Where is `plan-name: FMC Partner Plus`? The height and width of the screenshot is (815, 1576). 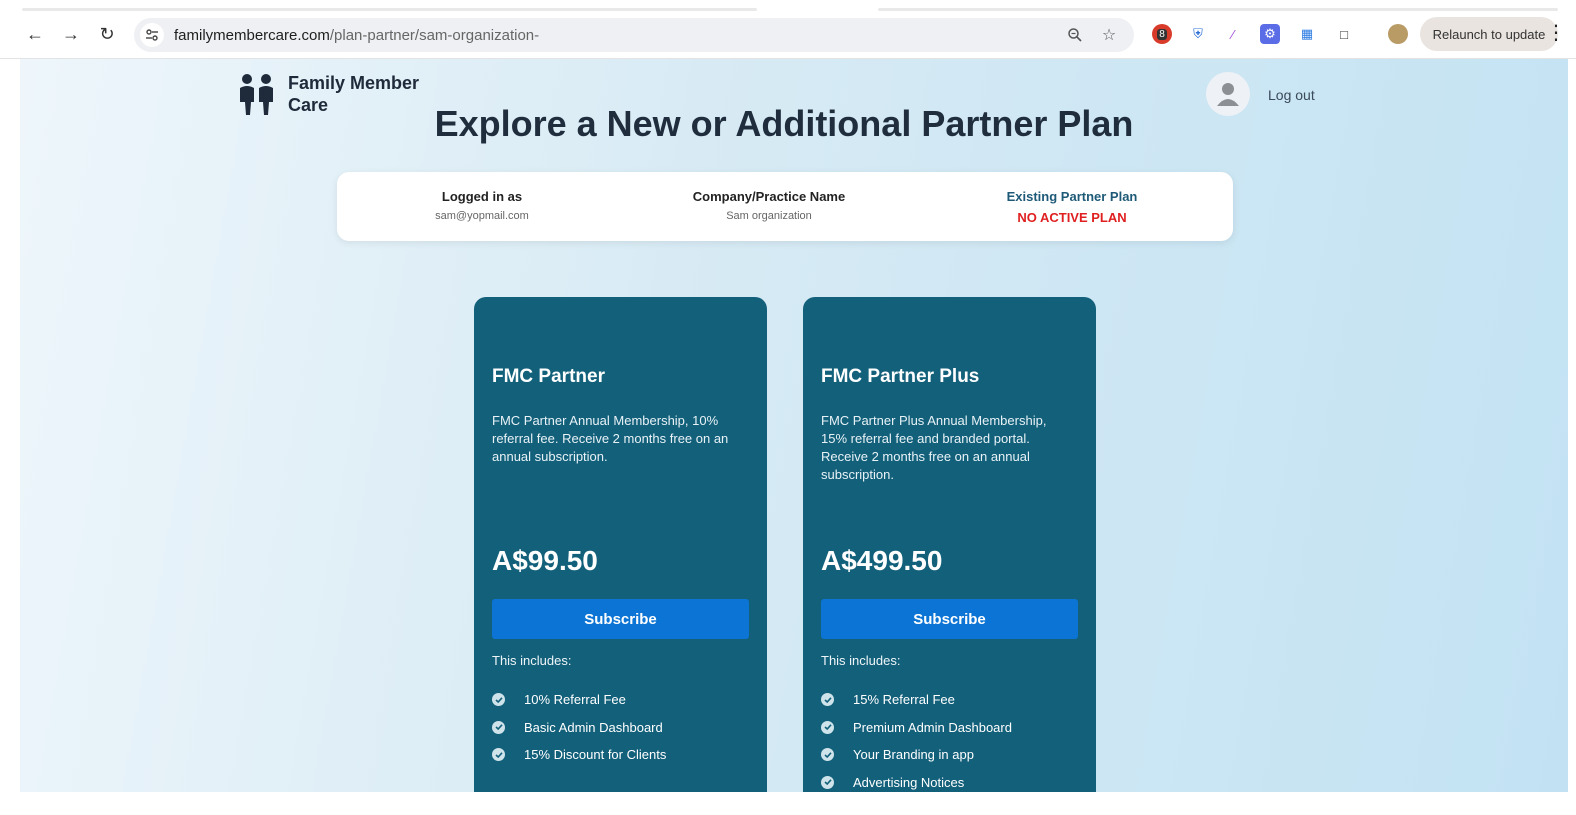 plan-name: FMC Partner Plus is located at coordinates (900, 376).